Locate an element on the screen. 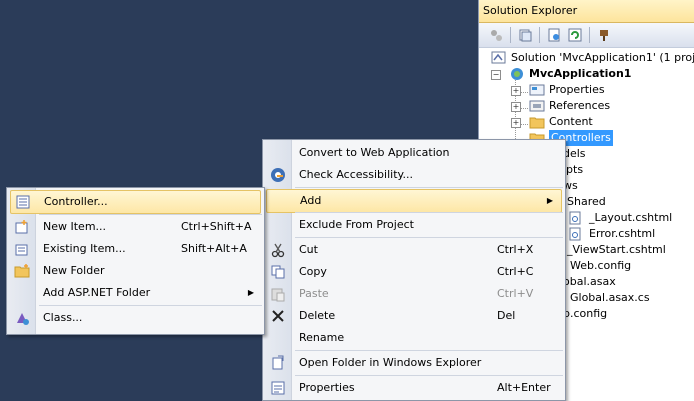 This screenshot has height=401, width=694. tree-node-global-asax: obal.asax is located at coordinates (589, 282).